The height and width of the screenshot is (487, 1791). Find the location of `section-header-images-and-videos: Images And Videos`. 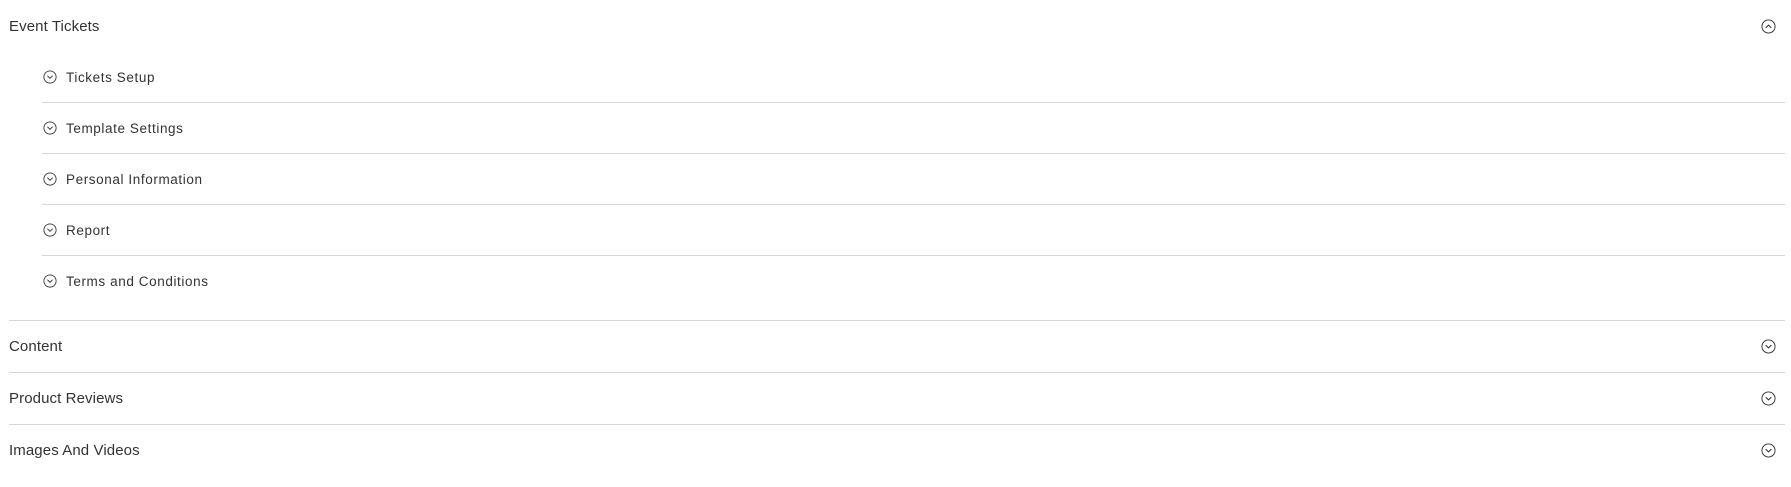

section-header-images-and-videos: Images And Videos is located at coordinates (897, 450).